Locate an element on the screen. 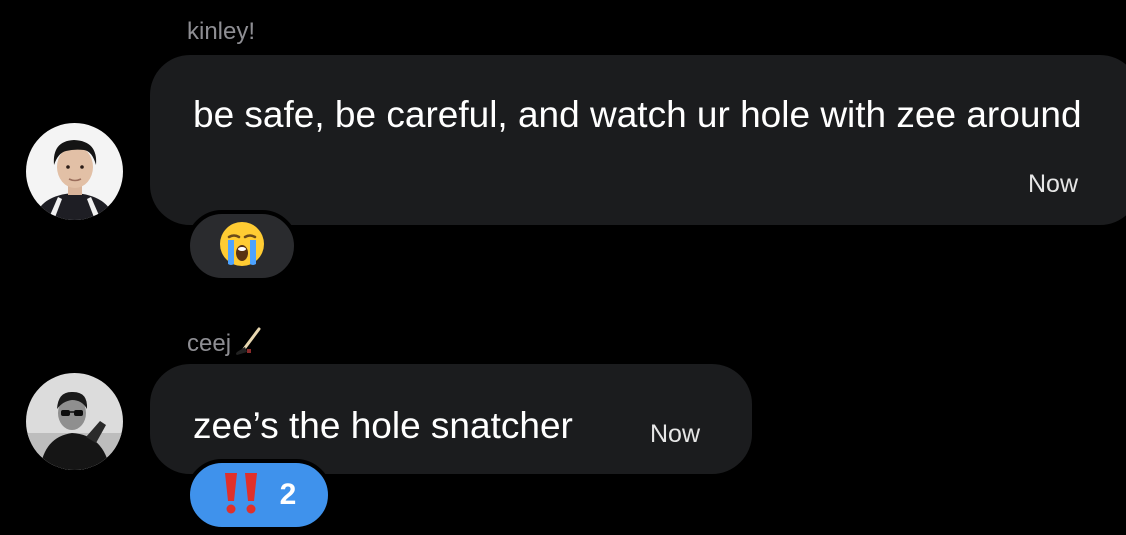  hockey-stick-icon is located at coordinates (248, 345).